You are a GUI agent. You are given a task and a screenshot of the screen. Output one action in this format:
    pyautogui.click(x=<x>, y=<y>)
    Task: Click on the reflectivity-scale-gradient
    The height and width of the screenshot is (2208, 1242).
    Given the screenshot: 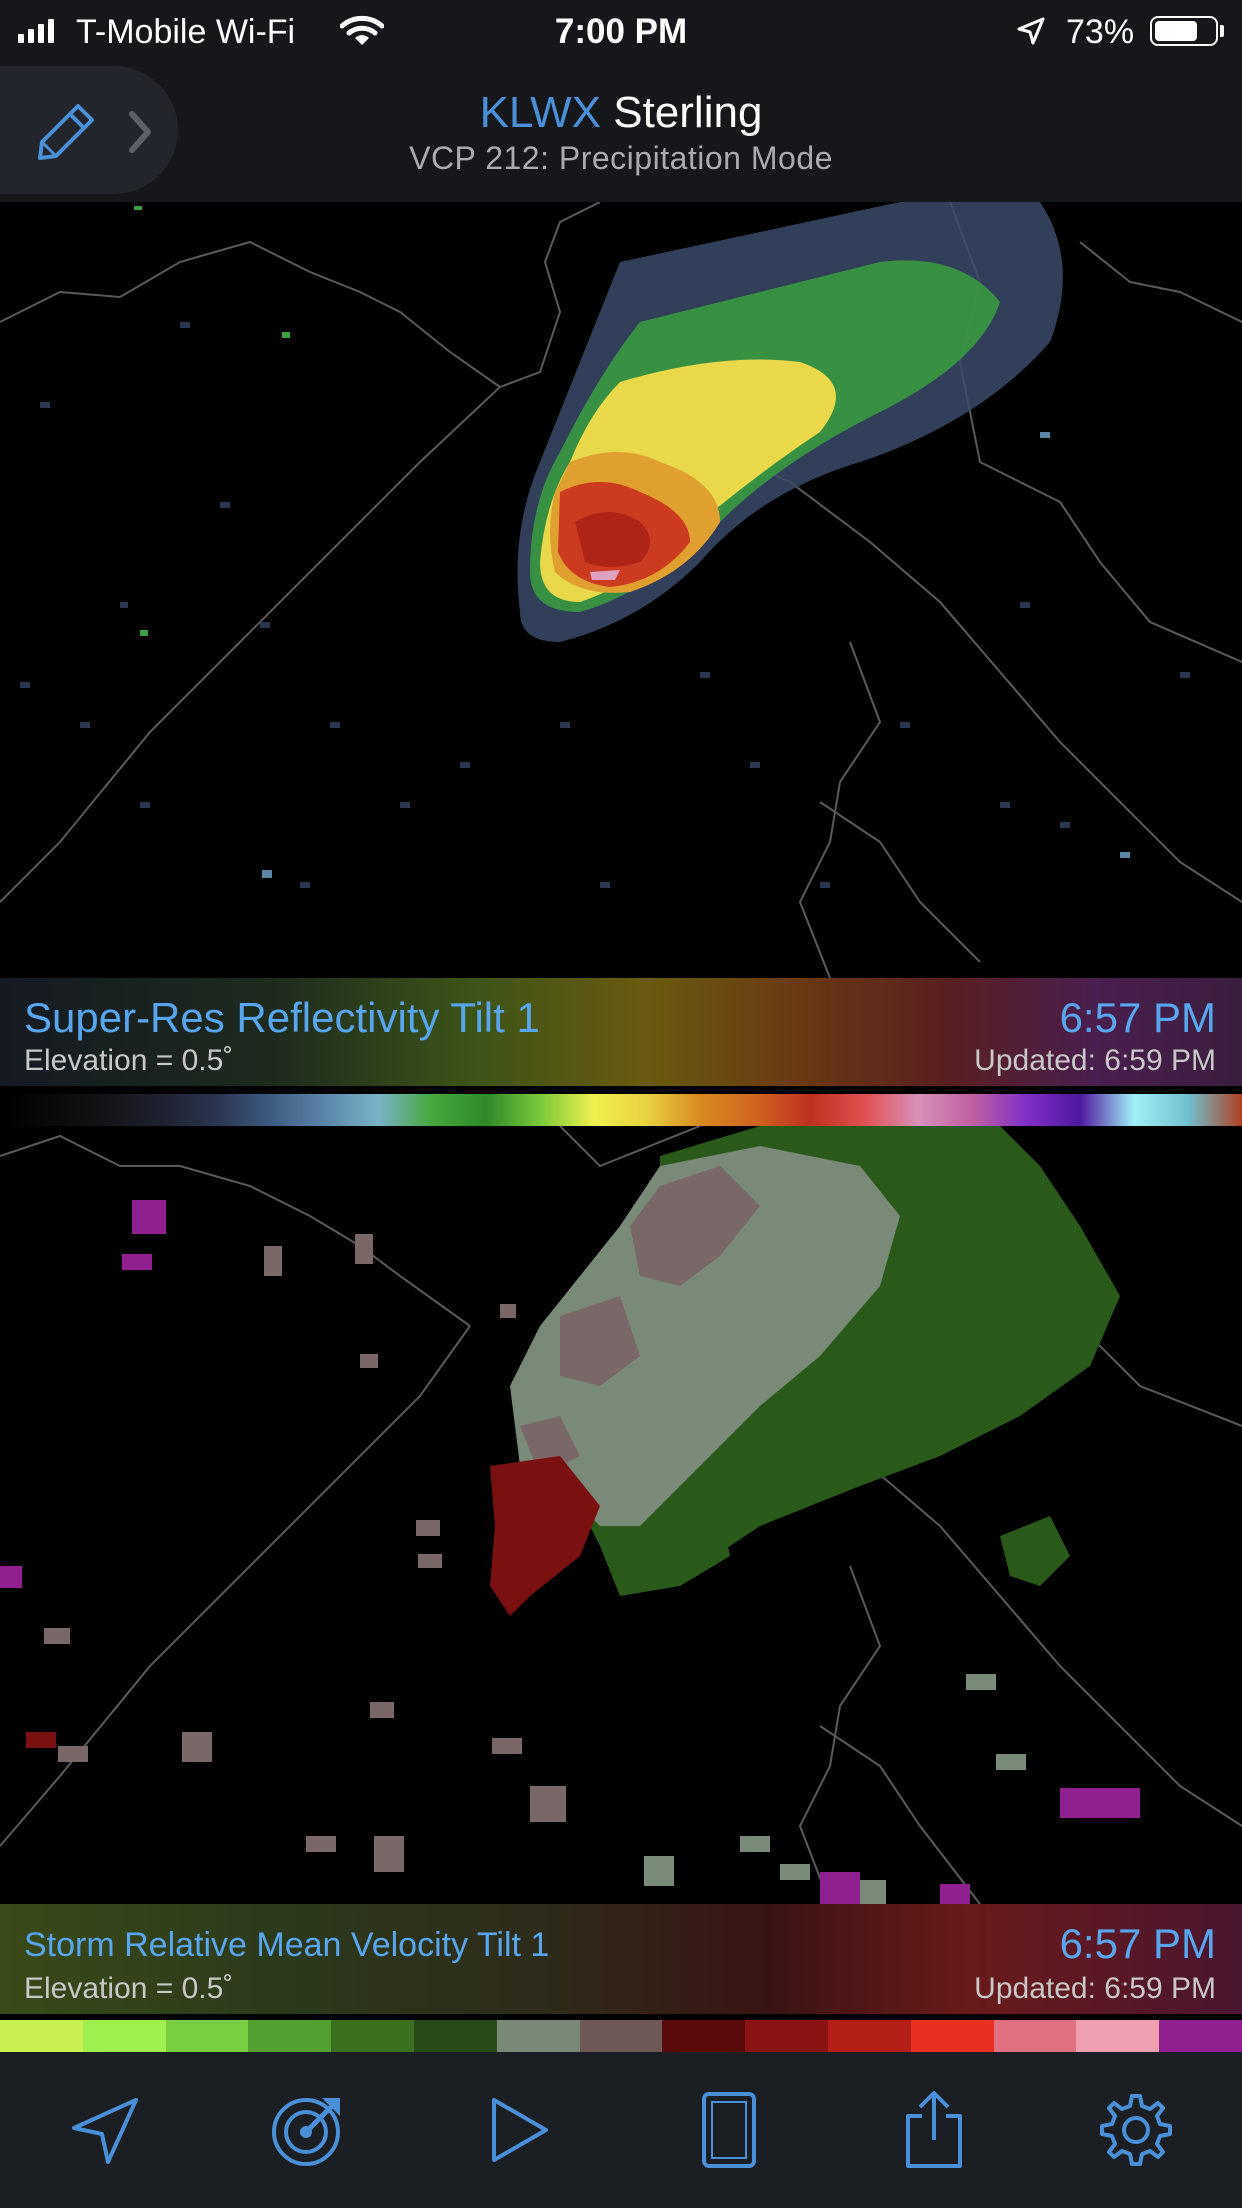 What is the action you would take?
    pyautogui.click(x=621, y=1110)
    